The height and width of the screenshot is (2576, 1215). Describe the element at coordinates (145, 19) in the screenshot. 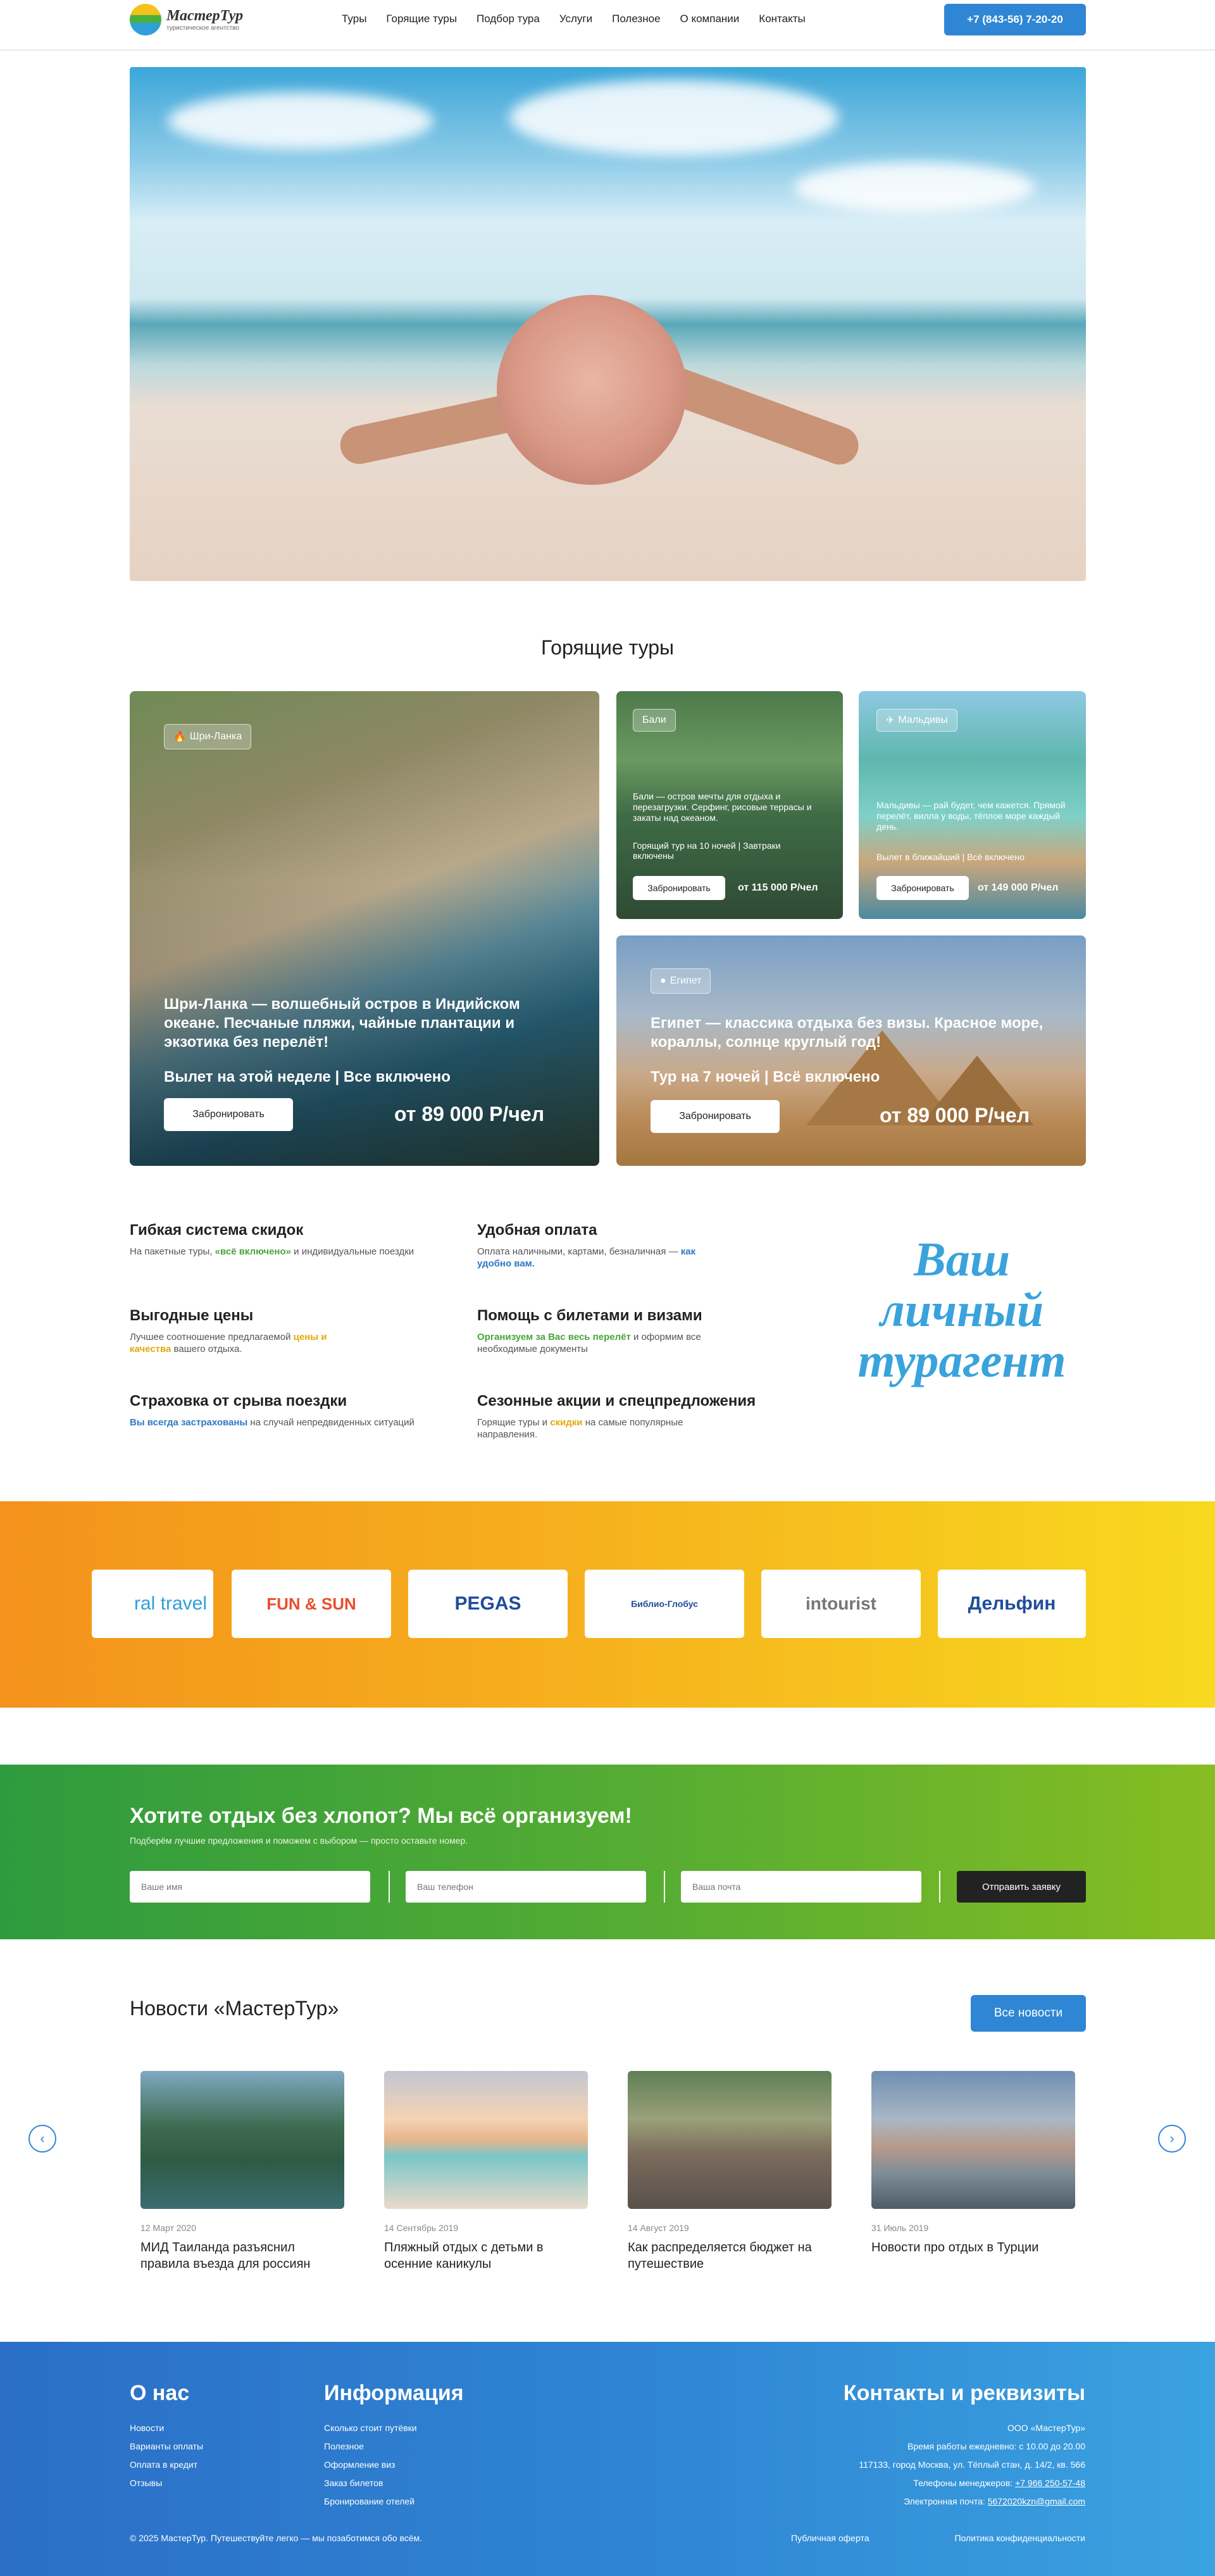

I see `logo-mark-icon` at that location.